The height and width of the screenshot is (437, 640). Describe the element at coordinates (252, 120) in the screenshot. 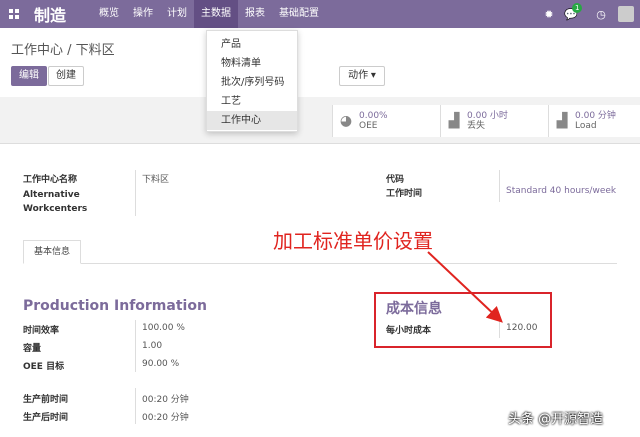

I see `dropdown-item-workcenters: 工作中心` at that location.